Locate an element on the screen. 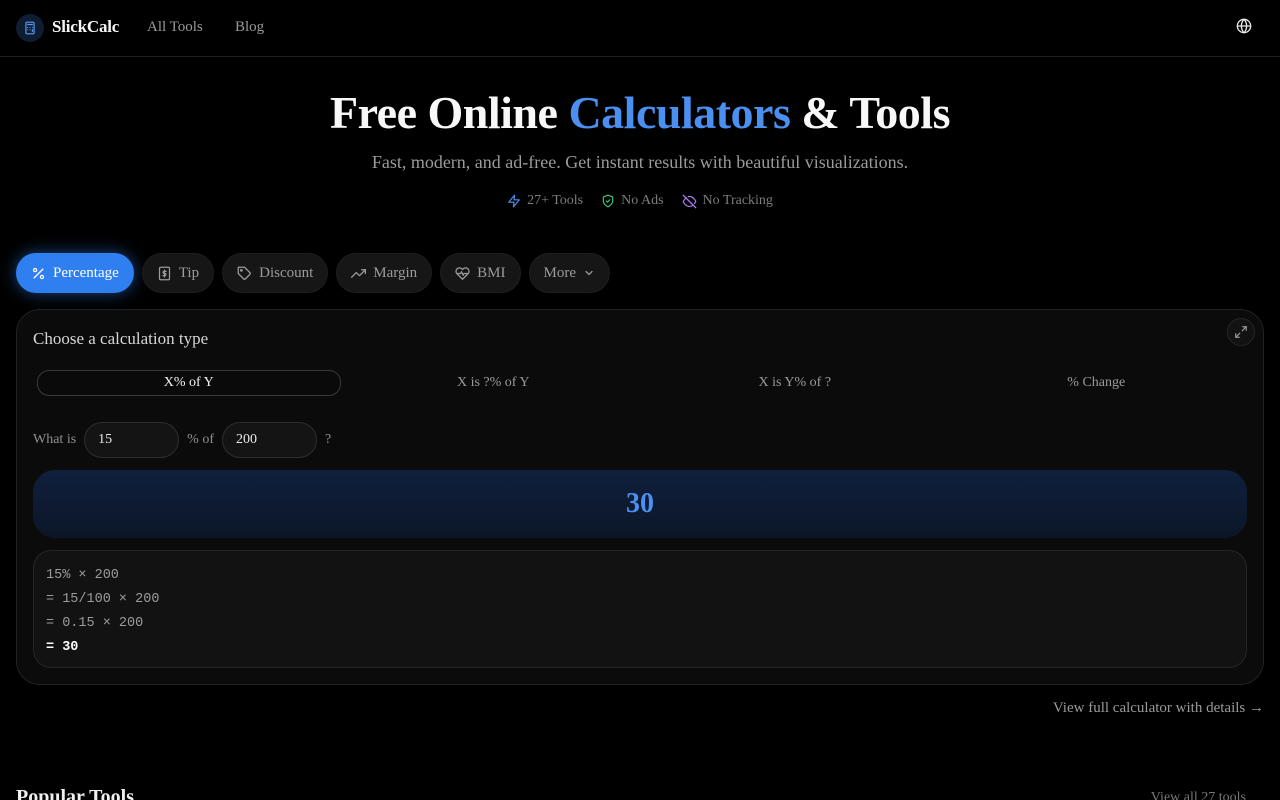 The width and height of the screenshot is (1280, 800). hero-title: Free Online Calculators & Tools is located at coordinates (640, 112).